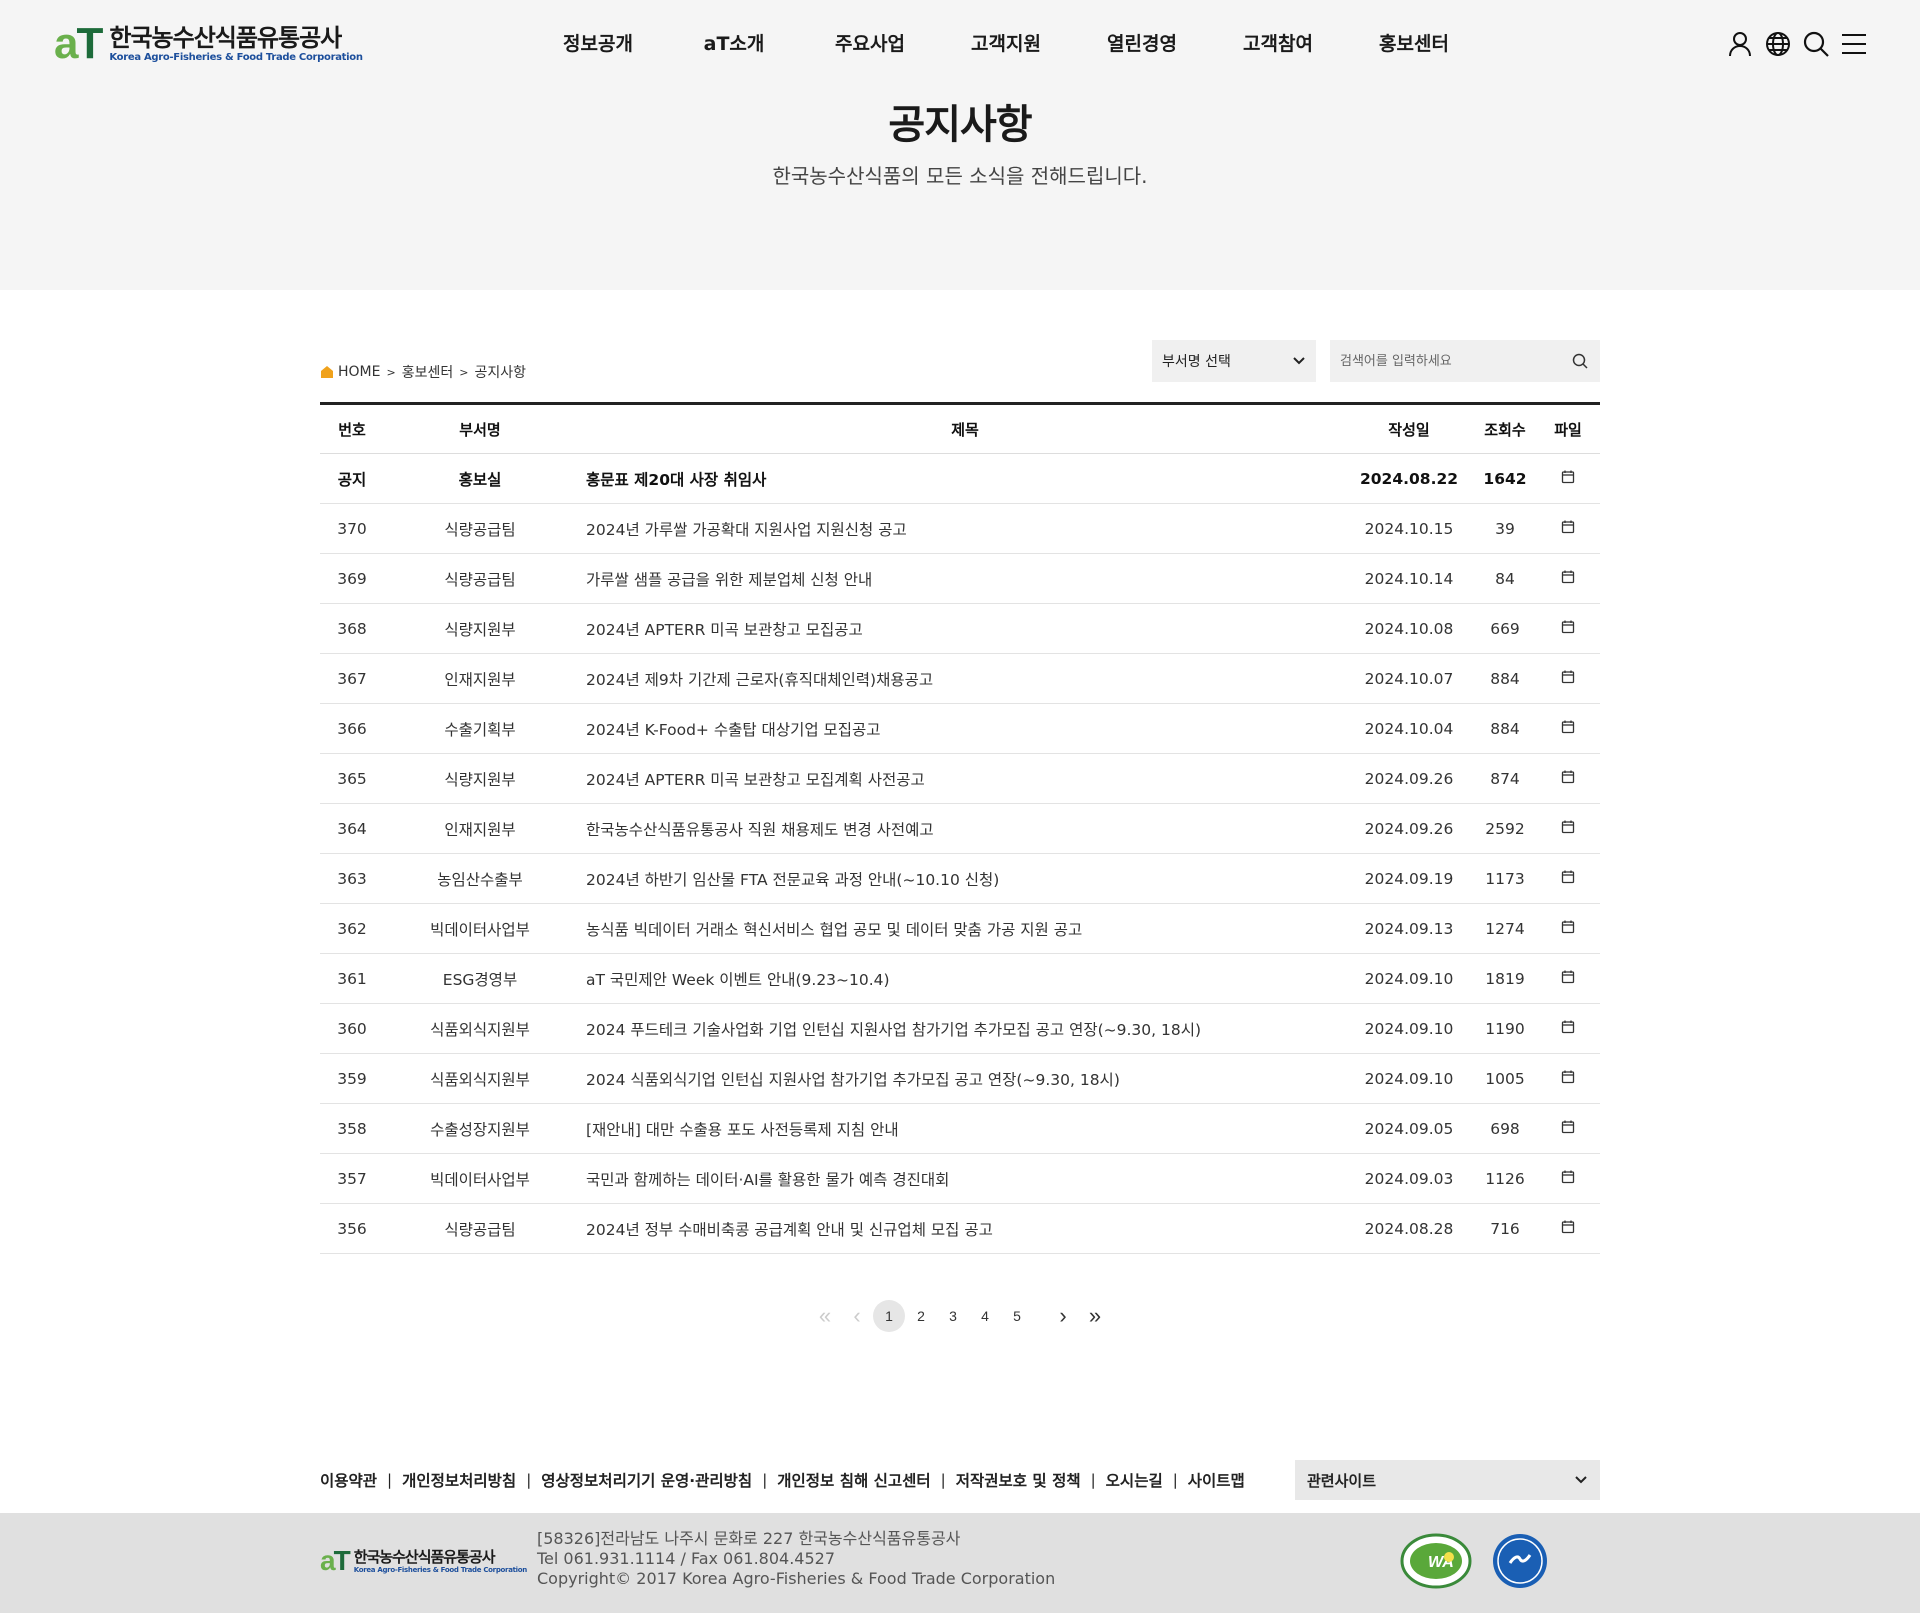 This screenshot has height=1613, width=1920. What do you see at coordinates (1520, 1561) in the screenshot?
I see `certification-badge` at bounding box center [1520, 1561].